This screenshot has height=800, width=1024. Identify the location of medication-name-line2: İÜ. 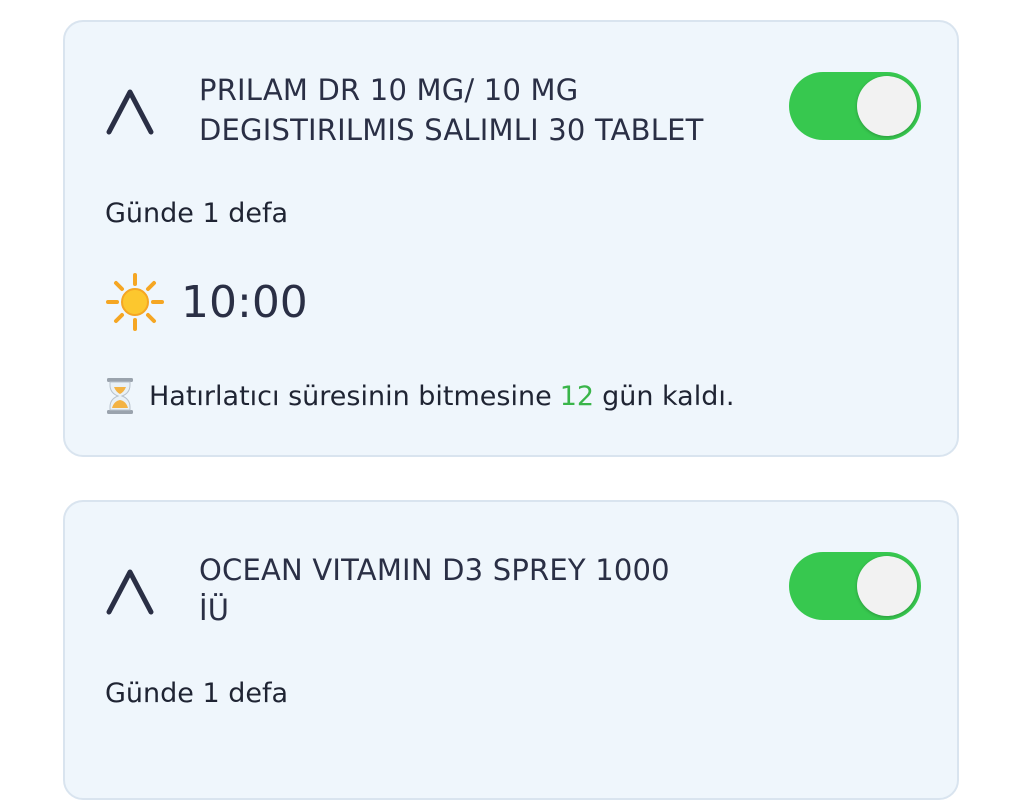
(214, 610).